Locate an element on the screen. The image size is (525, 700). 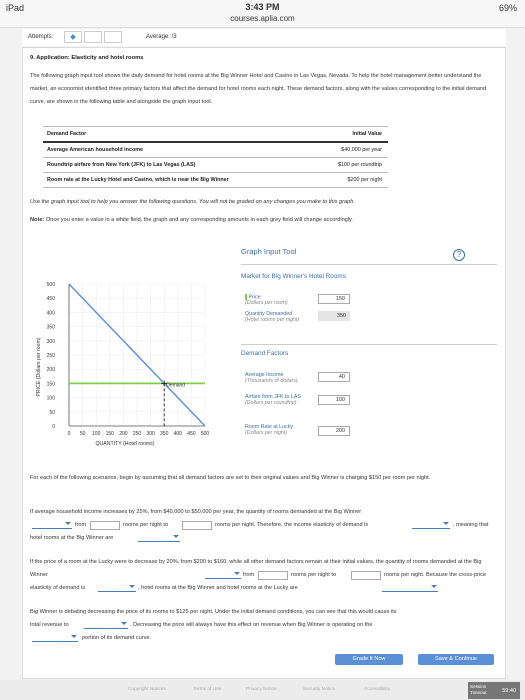
q2-elastic-label: elasticity of demand is is located at coordinates (58, 588).